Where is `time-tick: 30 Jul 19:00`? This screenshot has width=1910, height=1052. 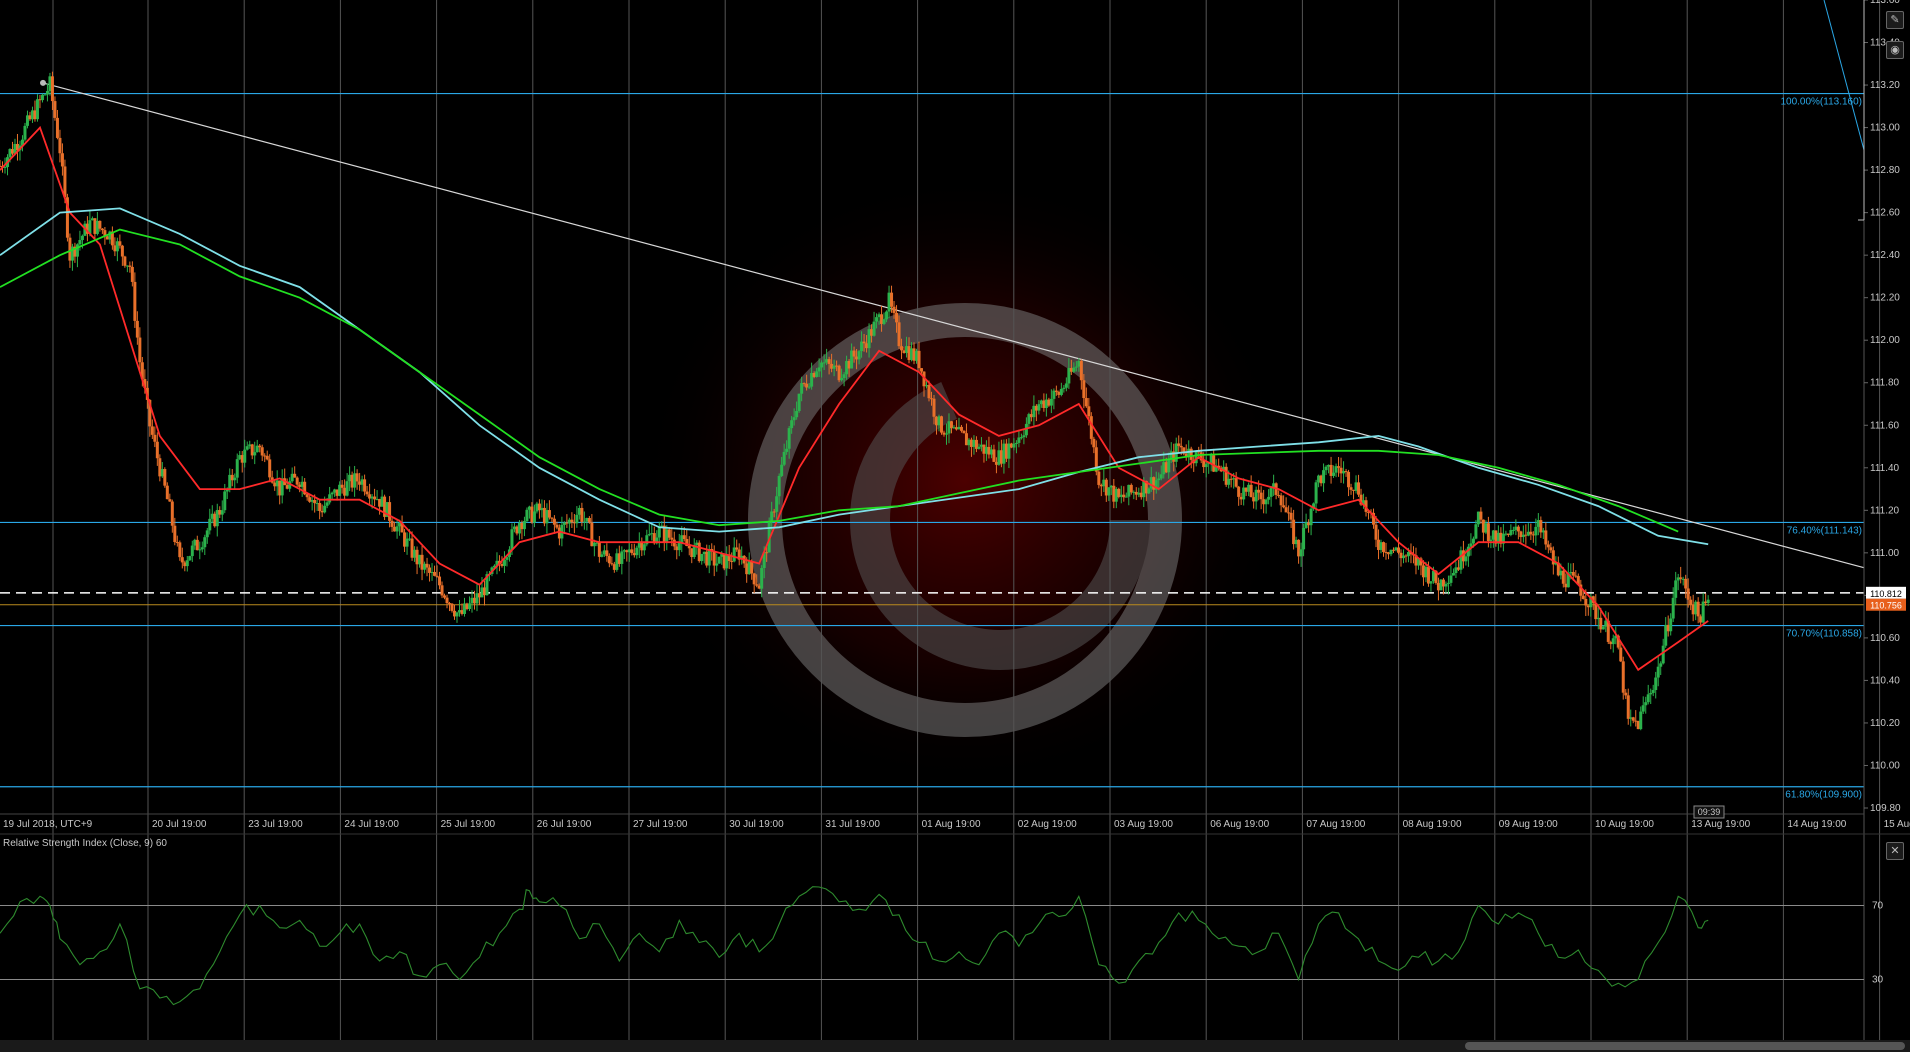
time-tick: 30 Jul 19:00 is located at coordinates (756, 824).